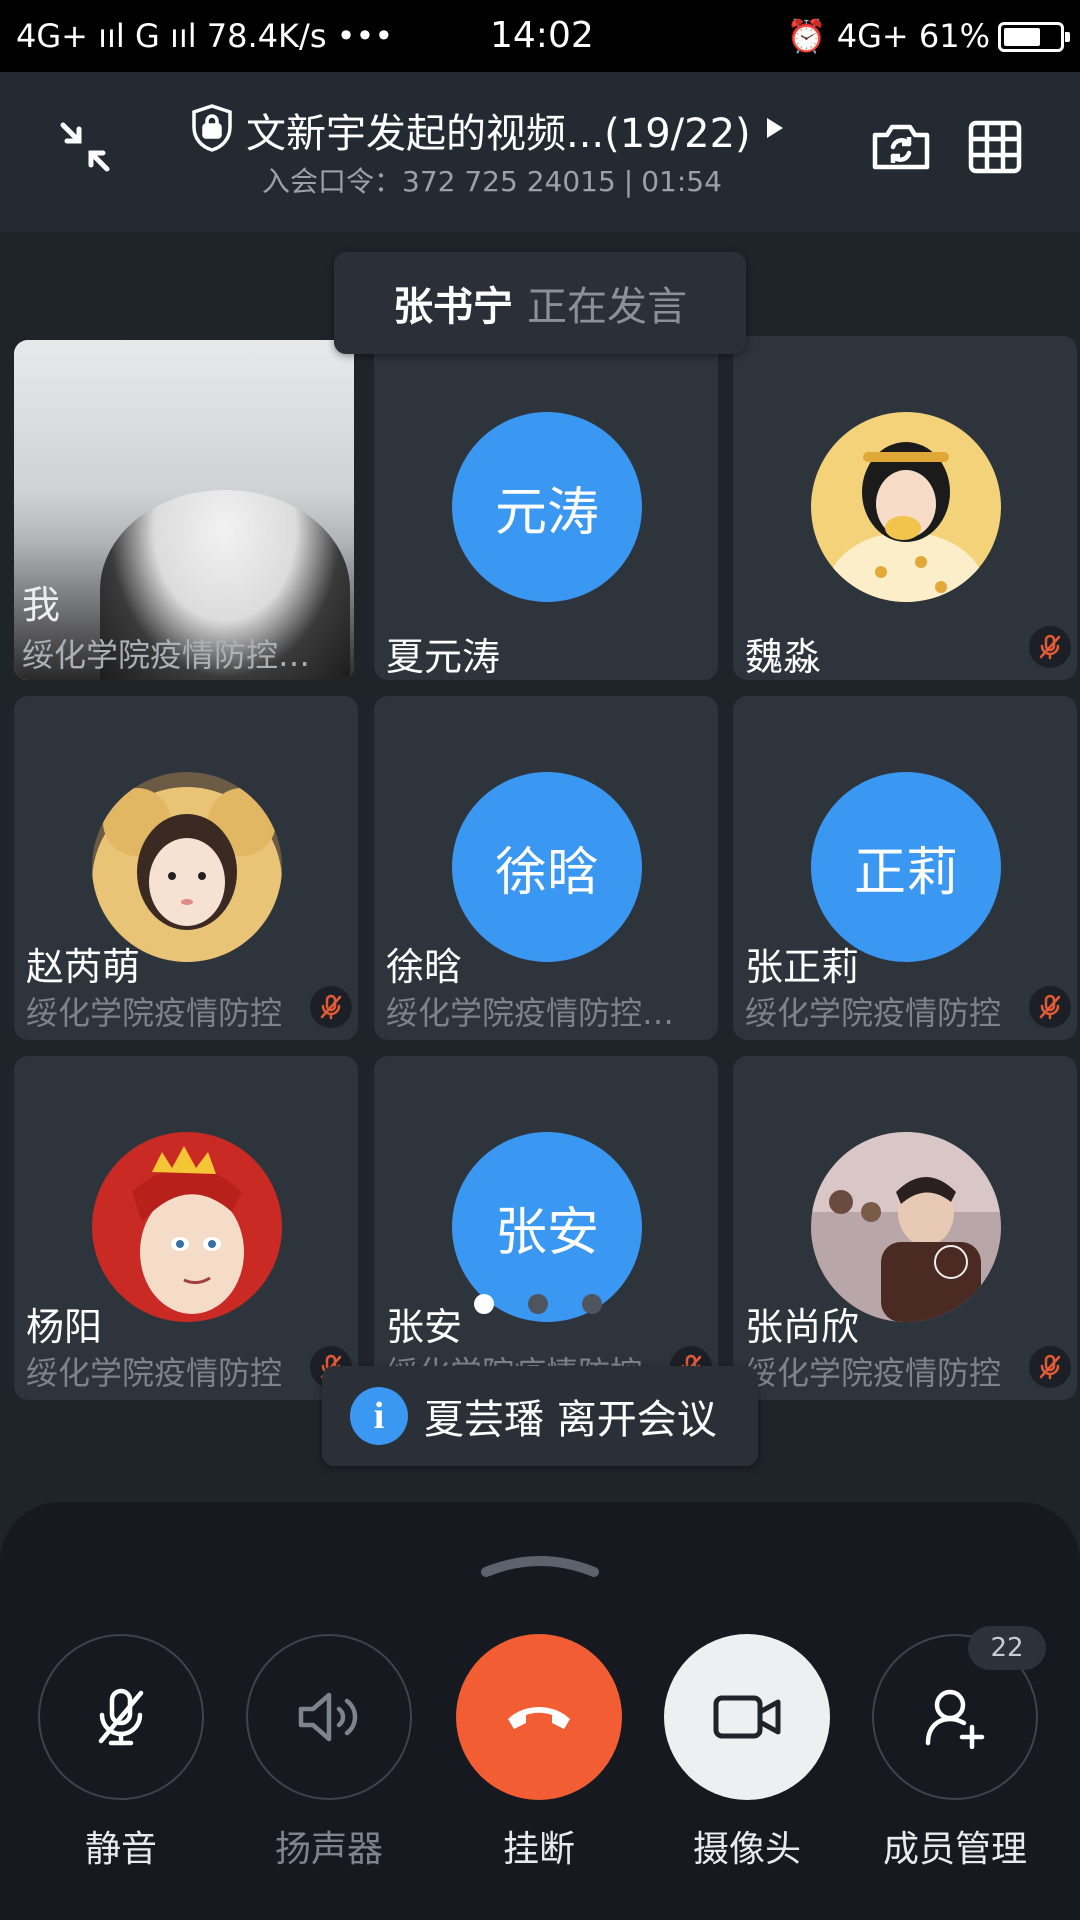 This screenshot has height=1920, width=1080. I want to click on member-count-badge: 22, so click(1007, 1648).